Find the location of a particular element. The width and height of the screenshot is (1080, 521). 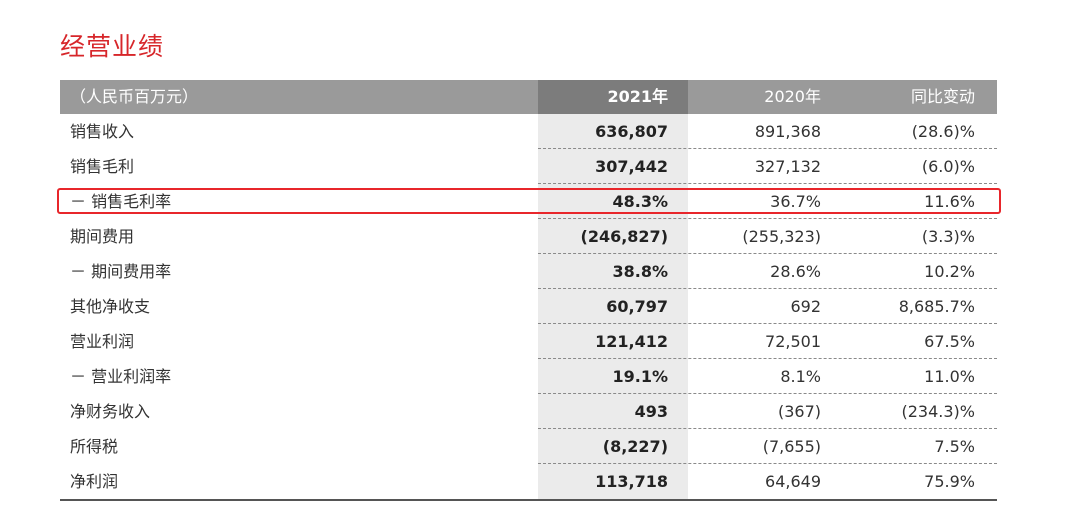

value-change: (6.0)% is located at coordinates (948, 166).